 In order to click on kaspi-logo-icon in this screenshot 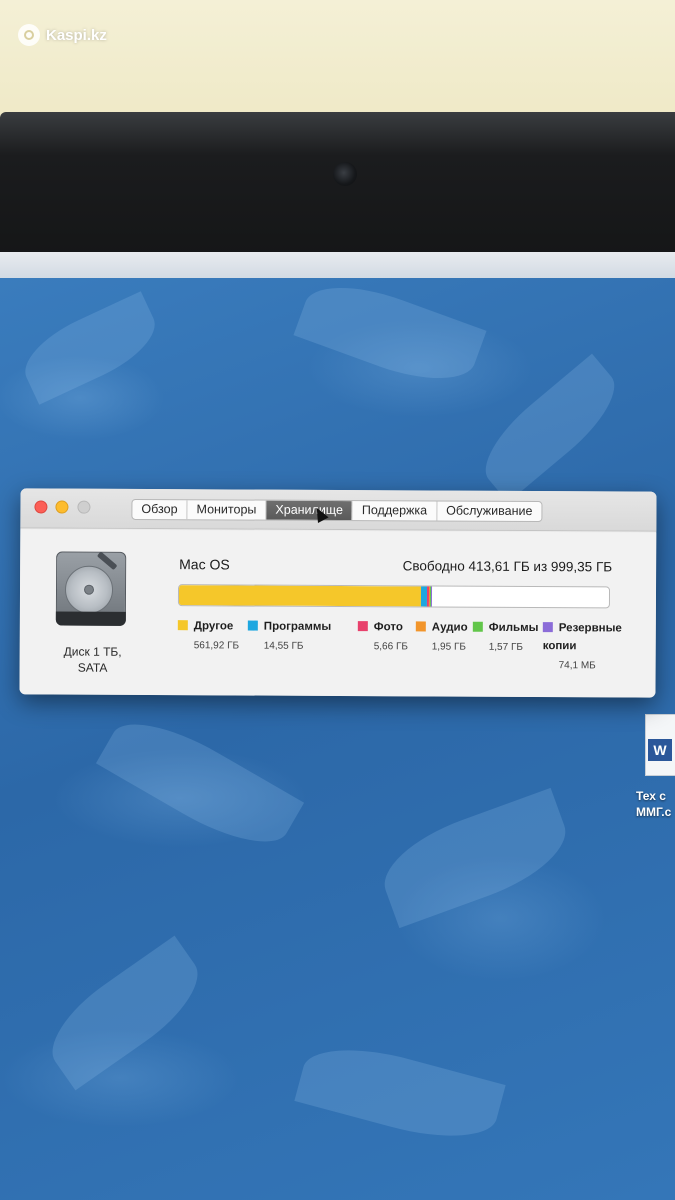, I will do `click(29, 35)`.